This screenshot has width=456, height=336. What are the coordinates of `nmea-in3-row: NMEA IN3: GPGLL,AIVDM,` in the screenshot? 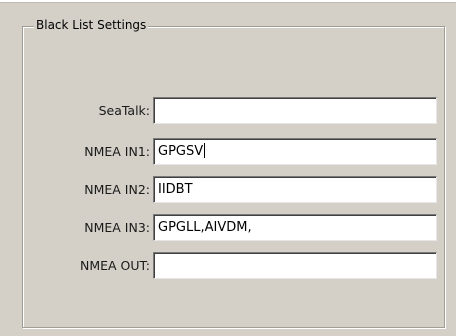 It's located at (228, 227).